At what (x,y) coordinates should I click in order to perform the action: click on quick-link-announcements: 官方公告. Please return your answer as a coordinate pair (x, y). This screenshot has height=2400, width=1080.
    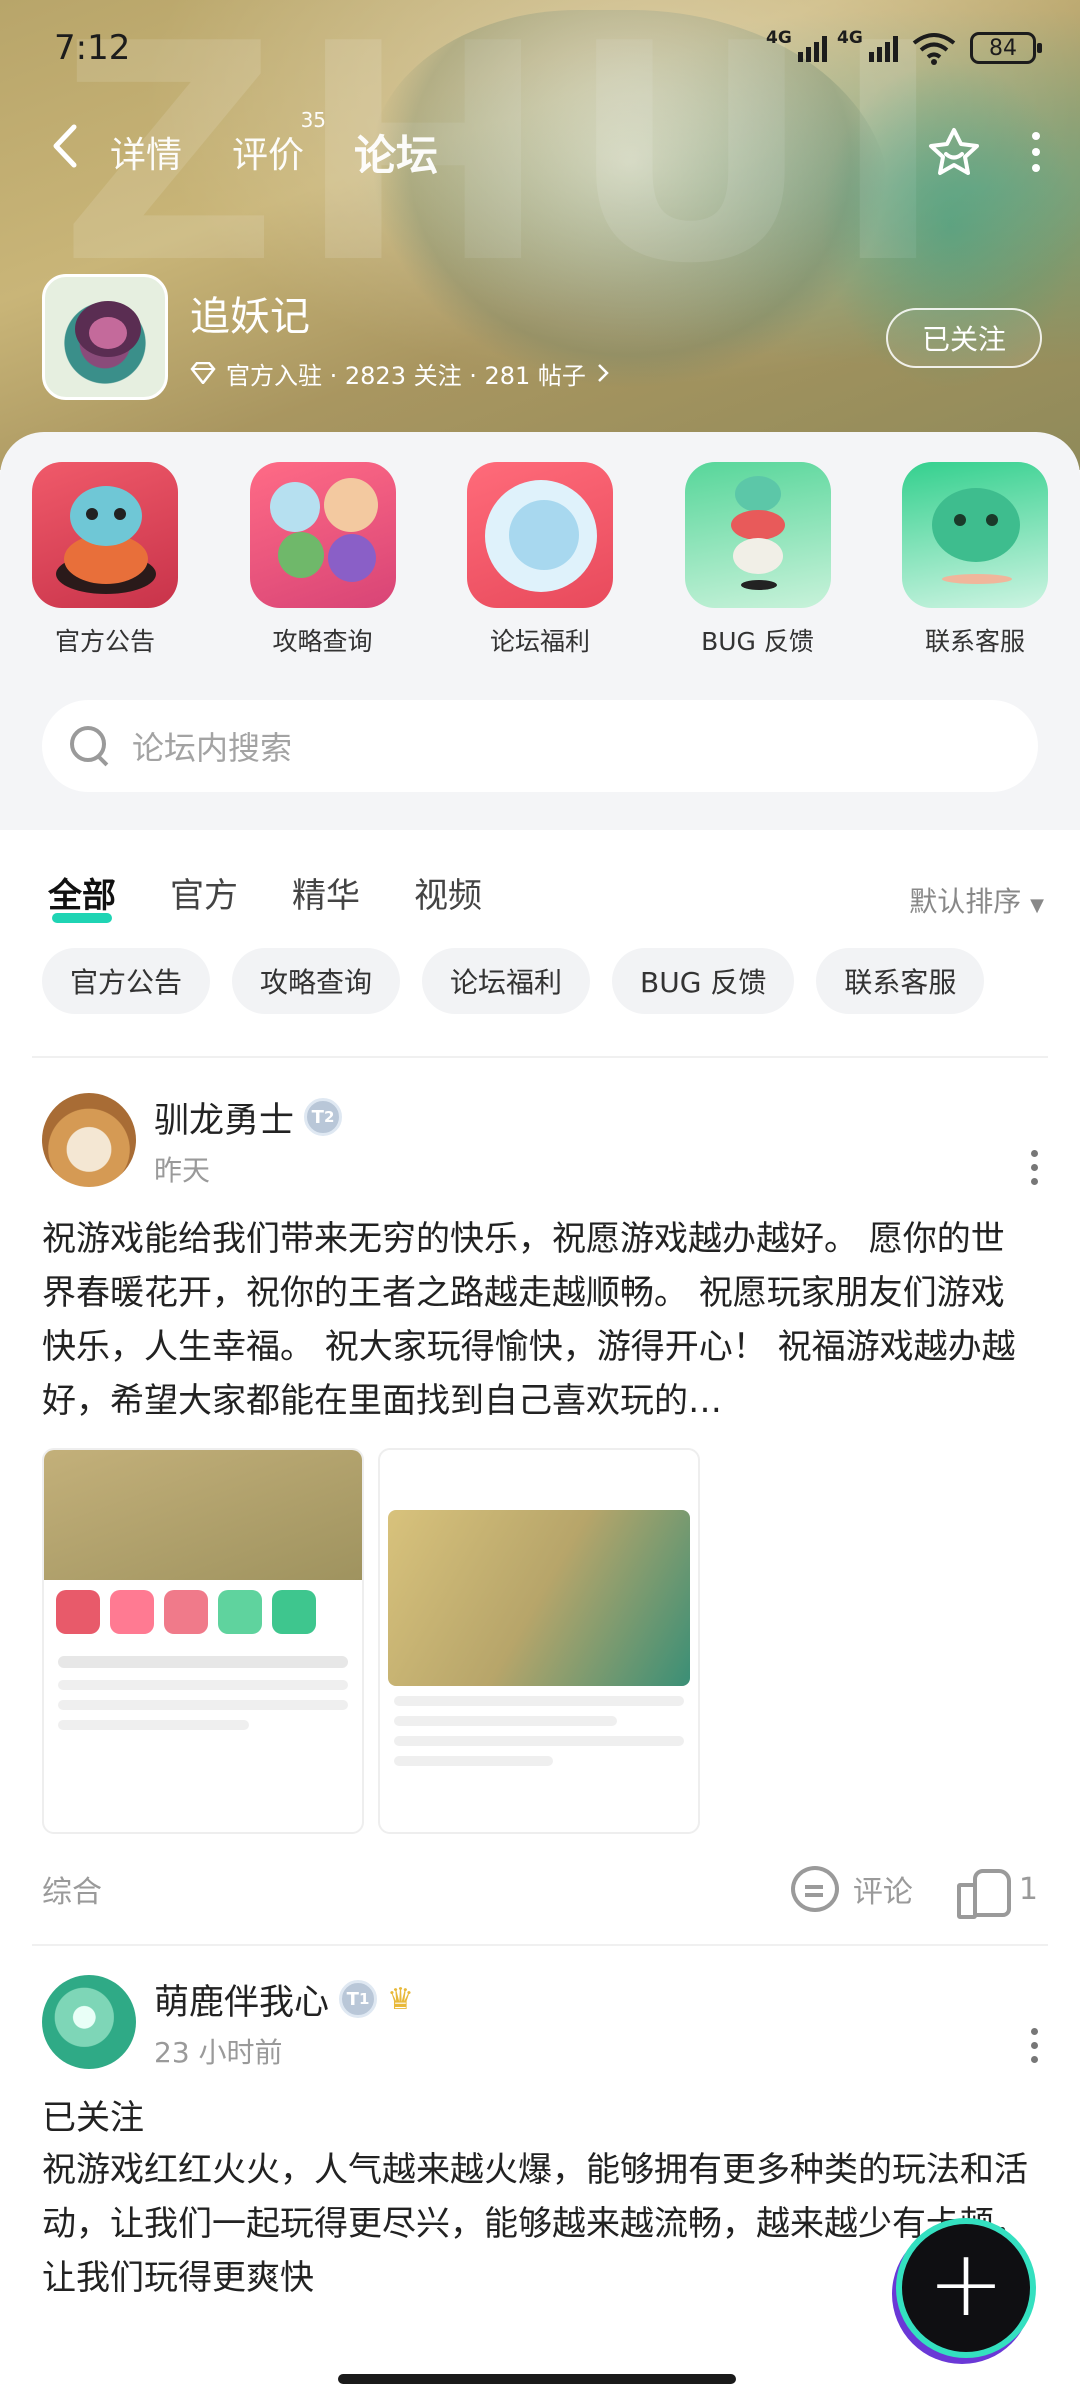
    Looking at the image, I should click on (105, 560).